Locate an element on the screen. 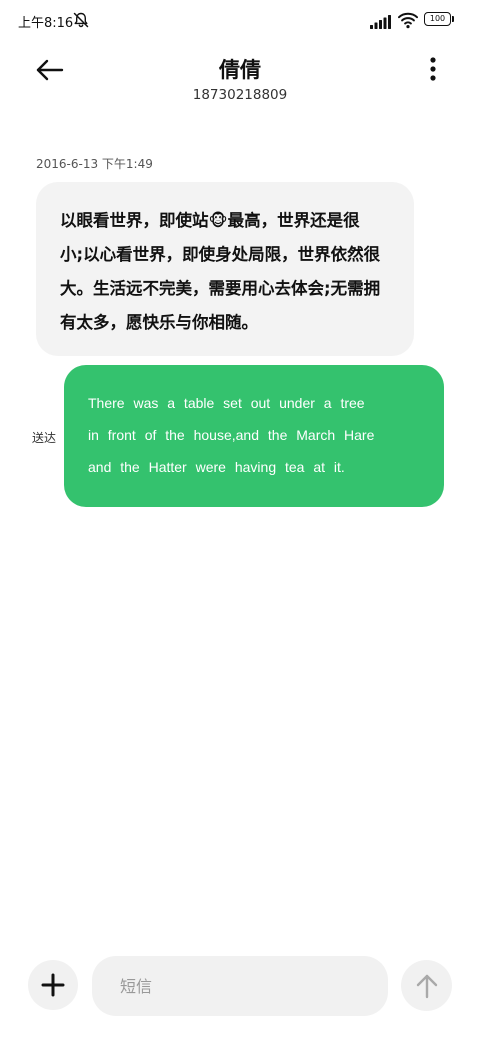 This screenshot has width=480, height=1040. add-attachment-button is located at coordinates (53, 985).